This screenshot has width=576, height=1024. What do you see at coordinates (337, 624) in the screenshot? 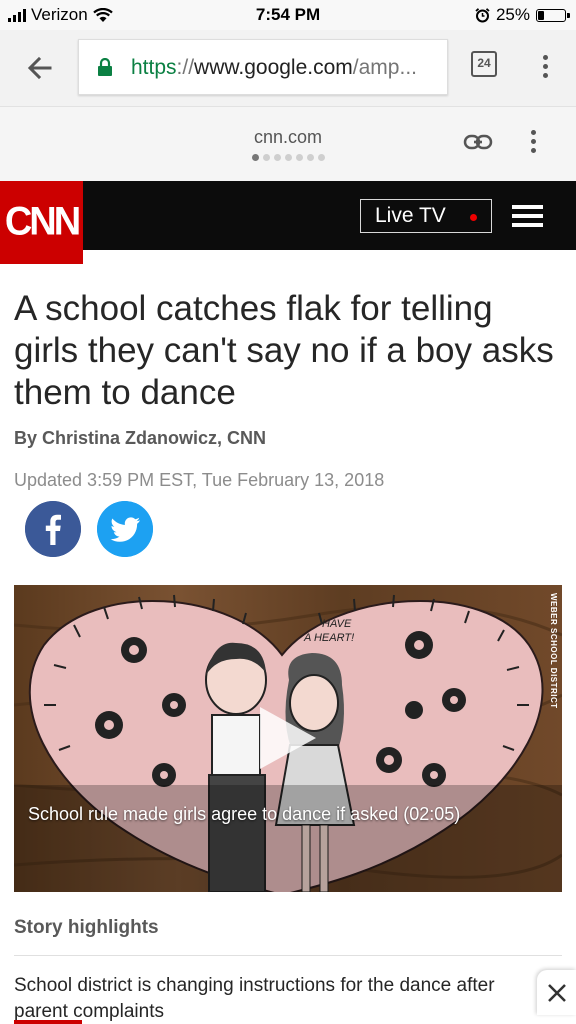
I see `heart-text-have: HAVE` at bounding box center [337, 624].